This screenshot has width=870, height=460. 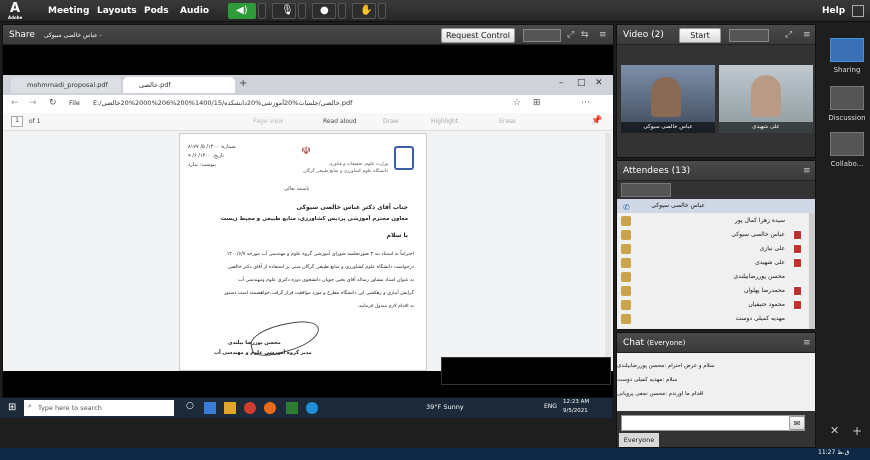 I want to click on view-toggle, so click(x=542, y=35).